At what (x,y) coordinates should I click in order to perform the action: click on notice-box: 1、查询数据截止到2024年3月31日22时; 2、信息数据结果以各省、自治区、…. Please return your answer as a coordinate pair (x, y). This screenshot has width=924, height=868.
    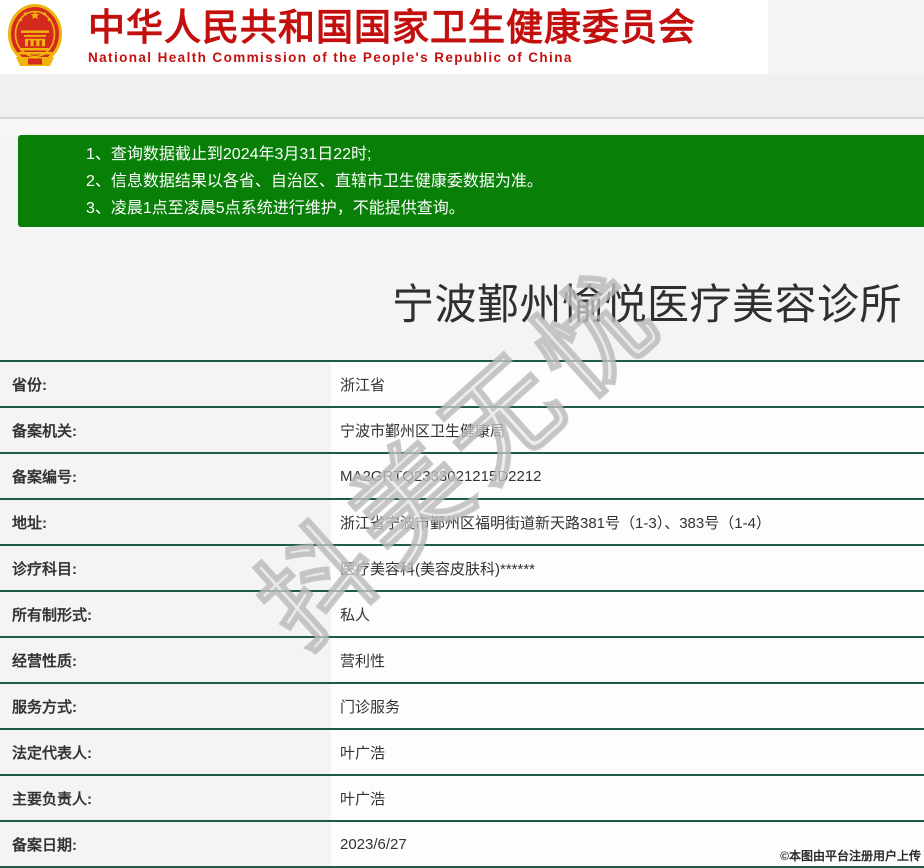
    Looking at the image, I should click on (471, 181).